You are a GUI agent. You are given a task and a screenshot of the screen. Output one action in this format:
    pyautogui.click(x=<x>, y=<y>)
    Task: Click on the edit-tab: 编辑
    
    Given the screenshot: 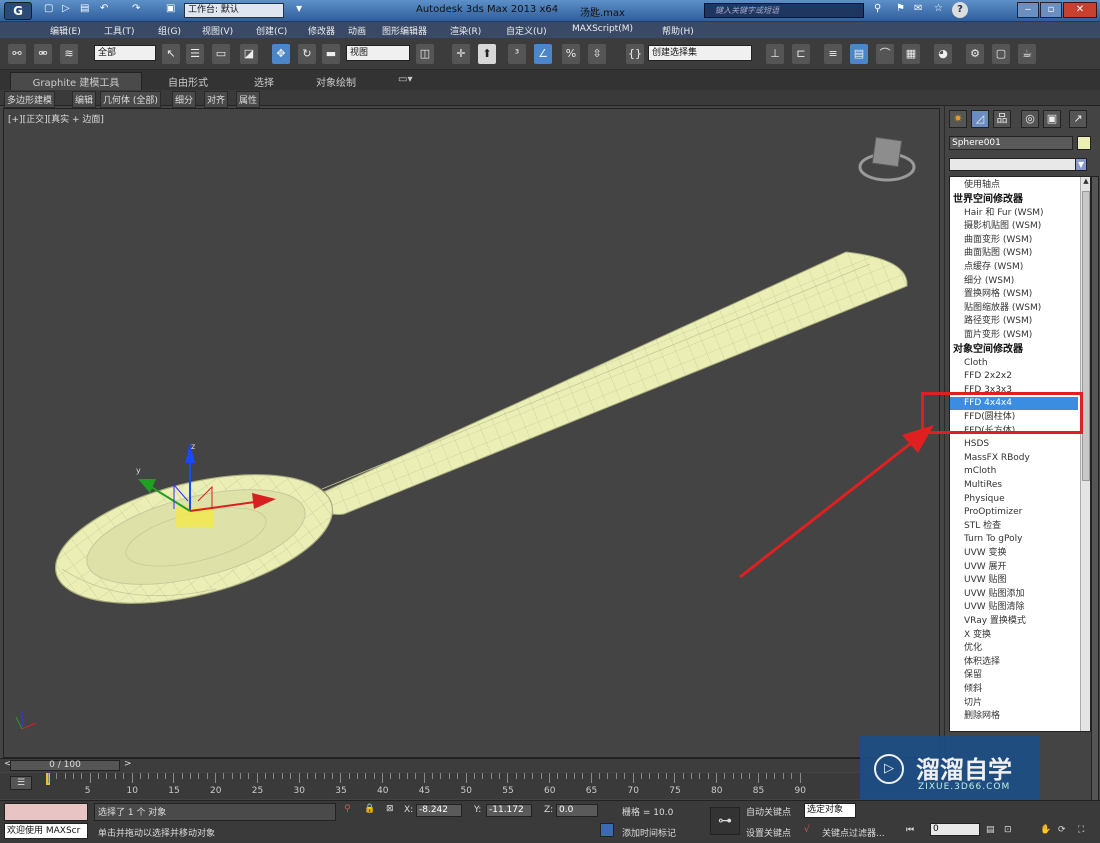 What is the action you would take?
    pyautogui.click(x=84, y=99)
    